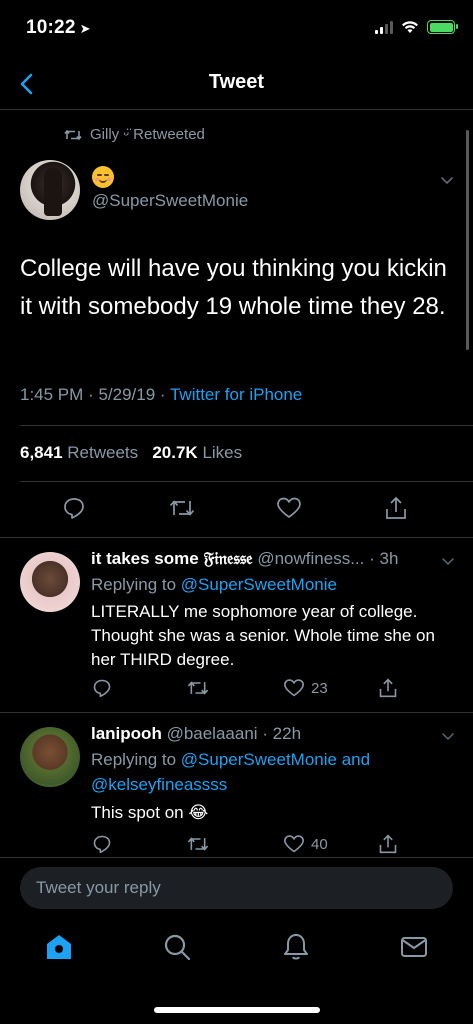 This screenshot has width=473, height=1024. Describe the element at coordinates (85, 28) in the screenshot. I see `location-arrow-icon: ➤` at that location.